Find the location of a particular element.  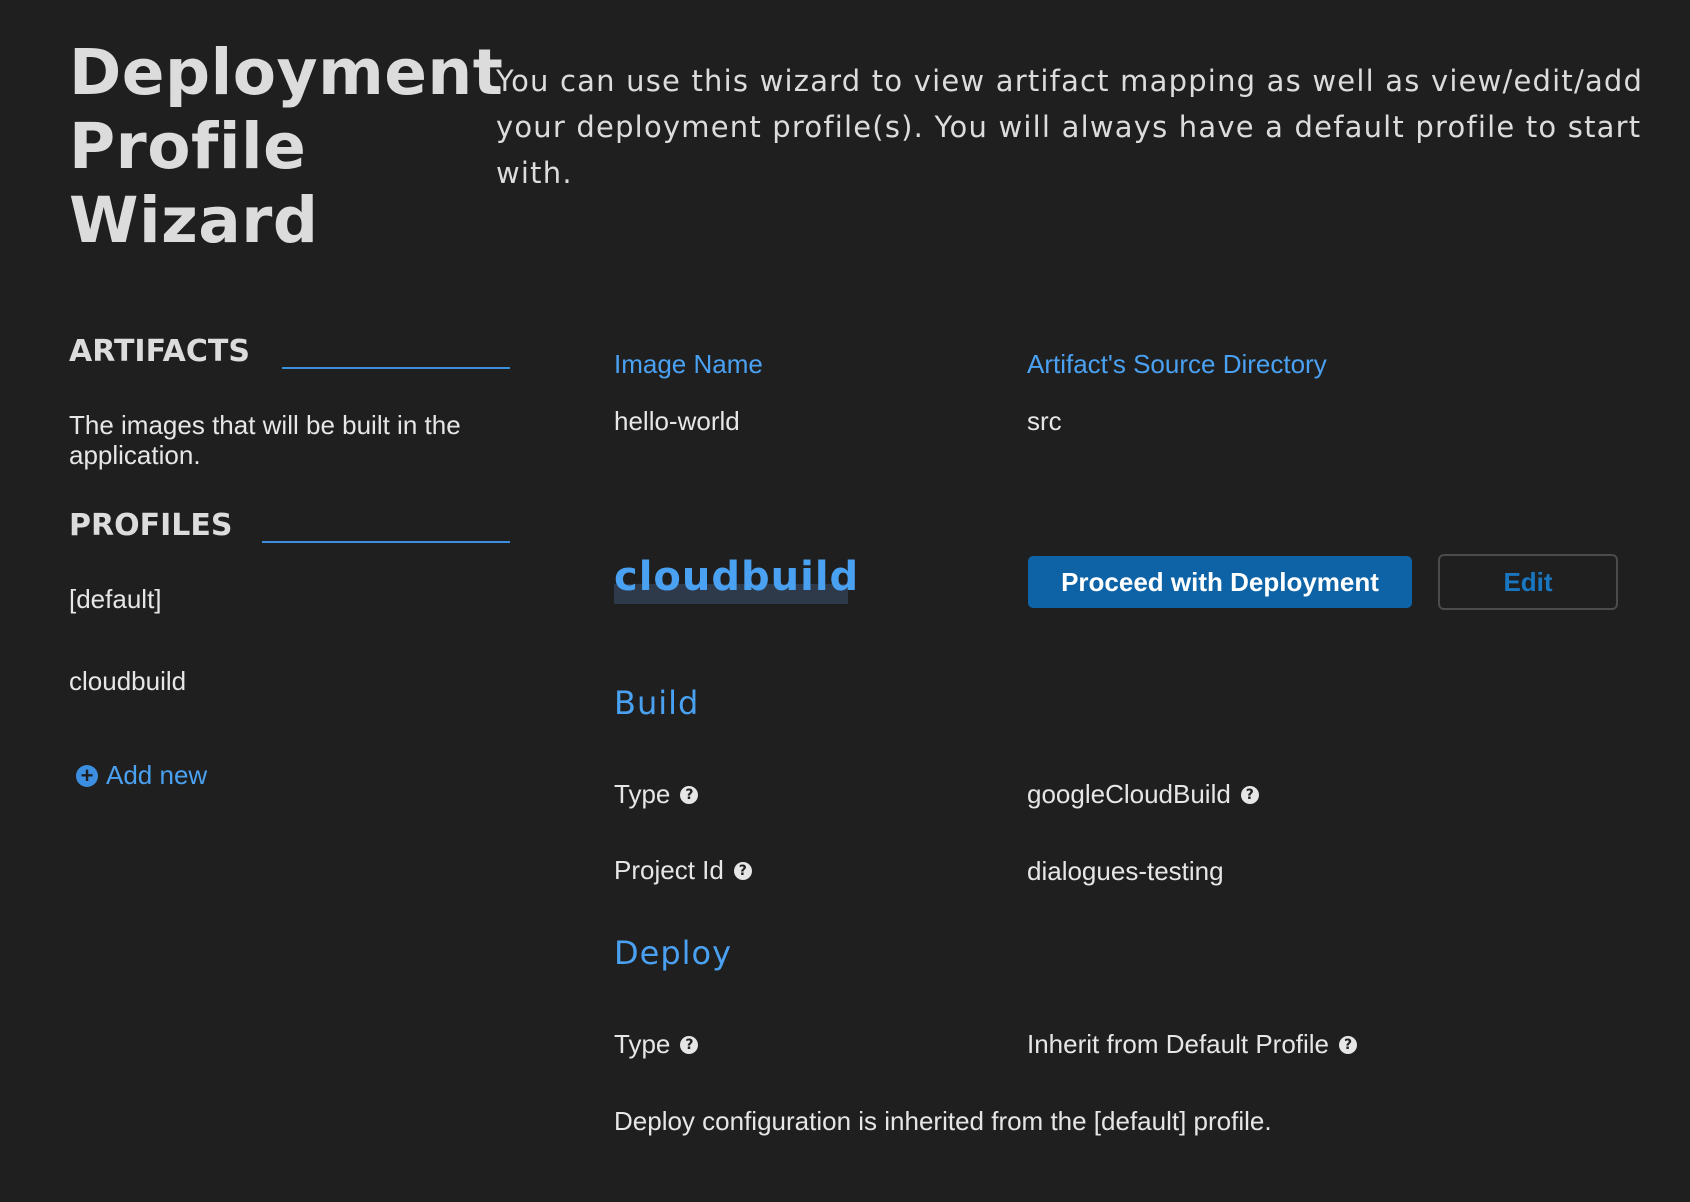

build-type-value-row: googleCloudBuild ? is located at coordinates (1143, 794).